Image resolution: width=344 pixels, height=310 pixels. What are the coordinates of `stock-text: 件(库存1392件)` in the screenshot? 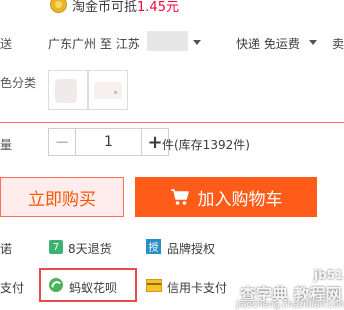 It's located at (206, 145).